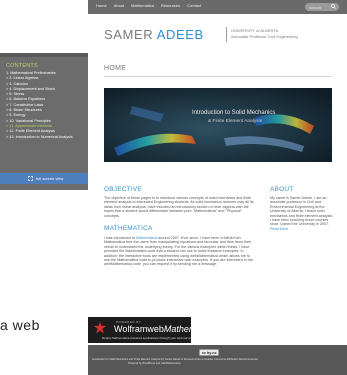 This screenshot has height=375, width=347. Describe the element at coordinates (226, 34) in the screenshot. I see `logo-divider` at that location.